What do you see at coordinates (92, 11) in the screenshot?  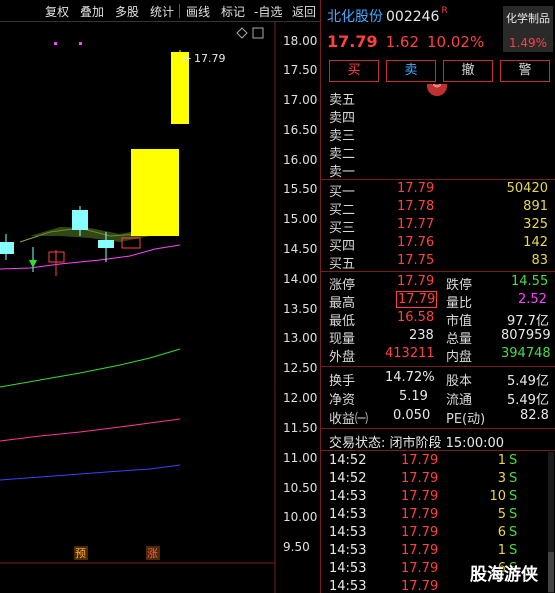 I see `toolbar-overlay-button: 叠加` at bounding box center [92, 11].